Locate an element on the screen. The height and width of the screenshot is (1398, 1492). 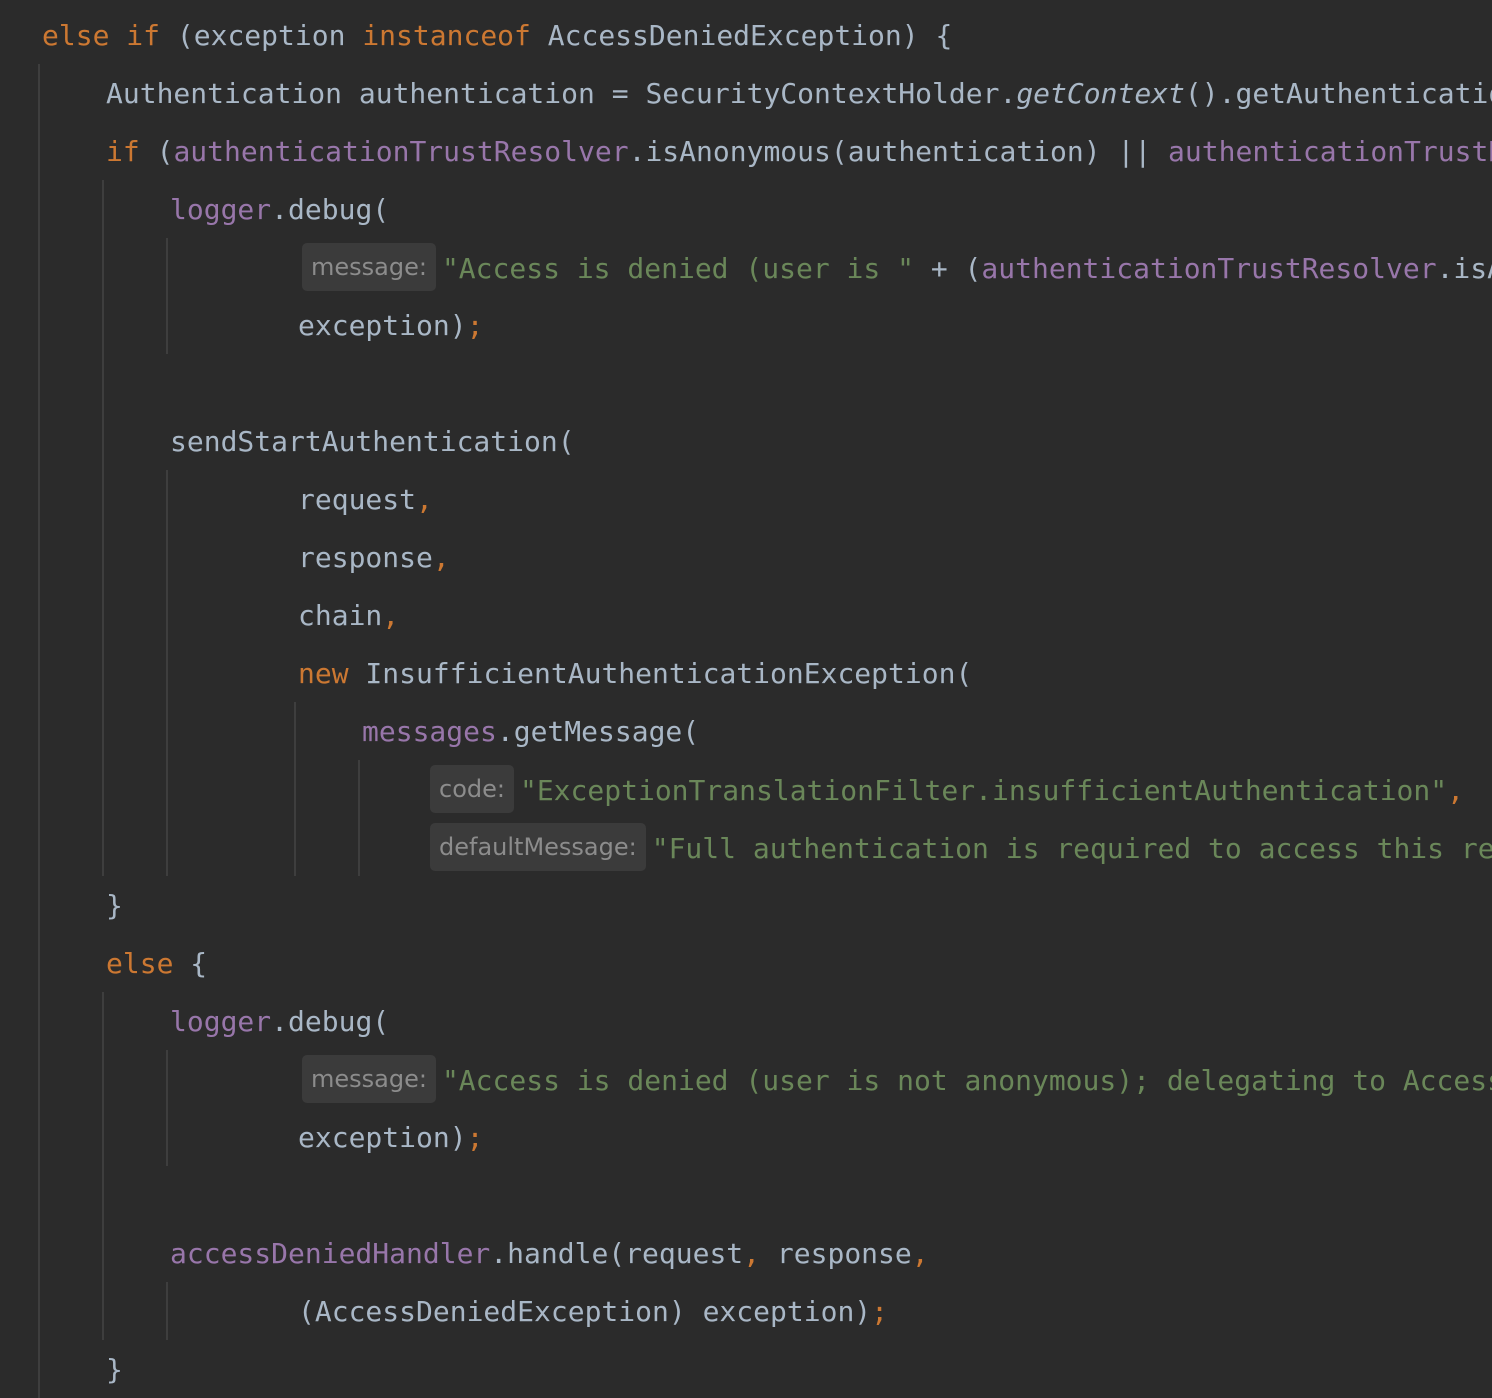
code-line-19: exception); is located at coordinates (390, 1138).